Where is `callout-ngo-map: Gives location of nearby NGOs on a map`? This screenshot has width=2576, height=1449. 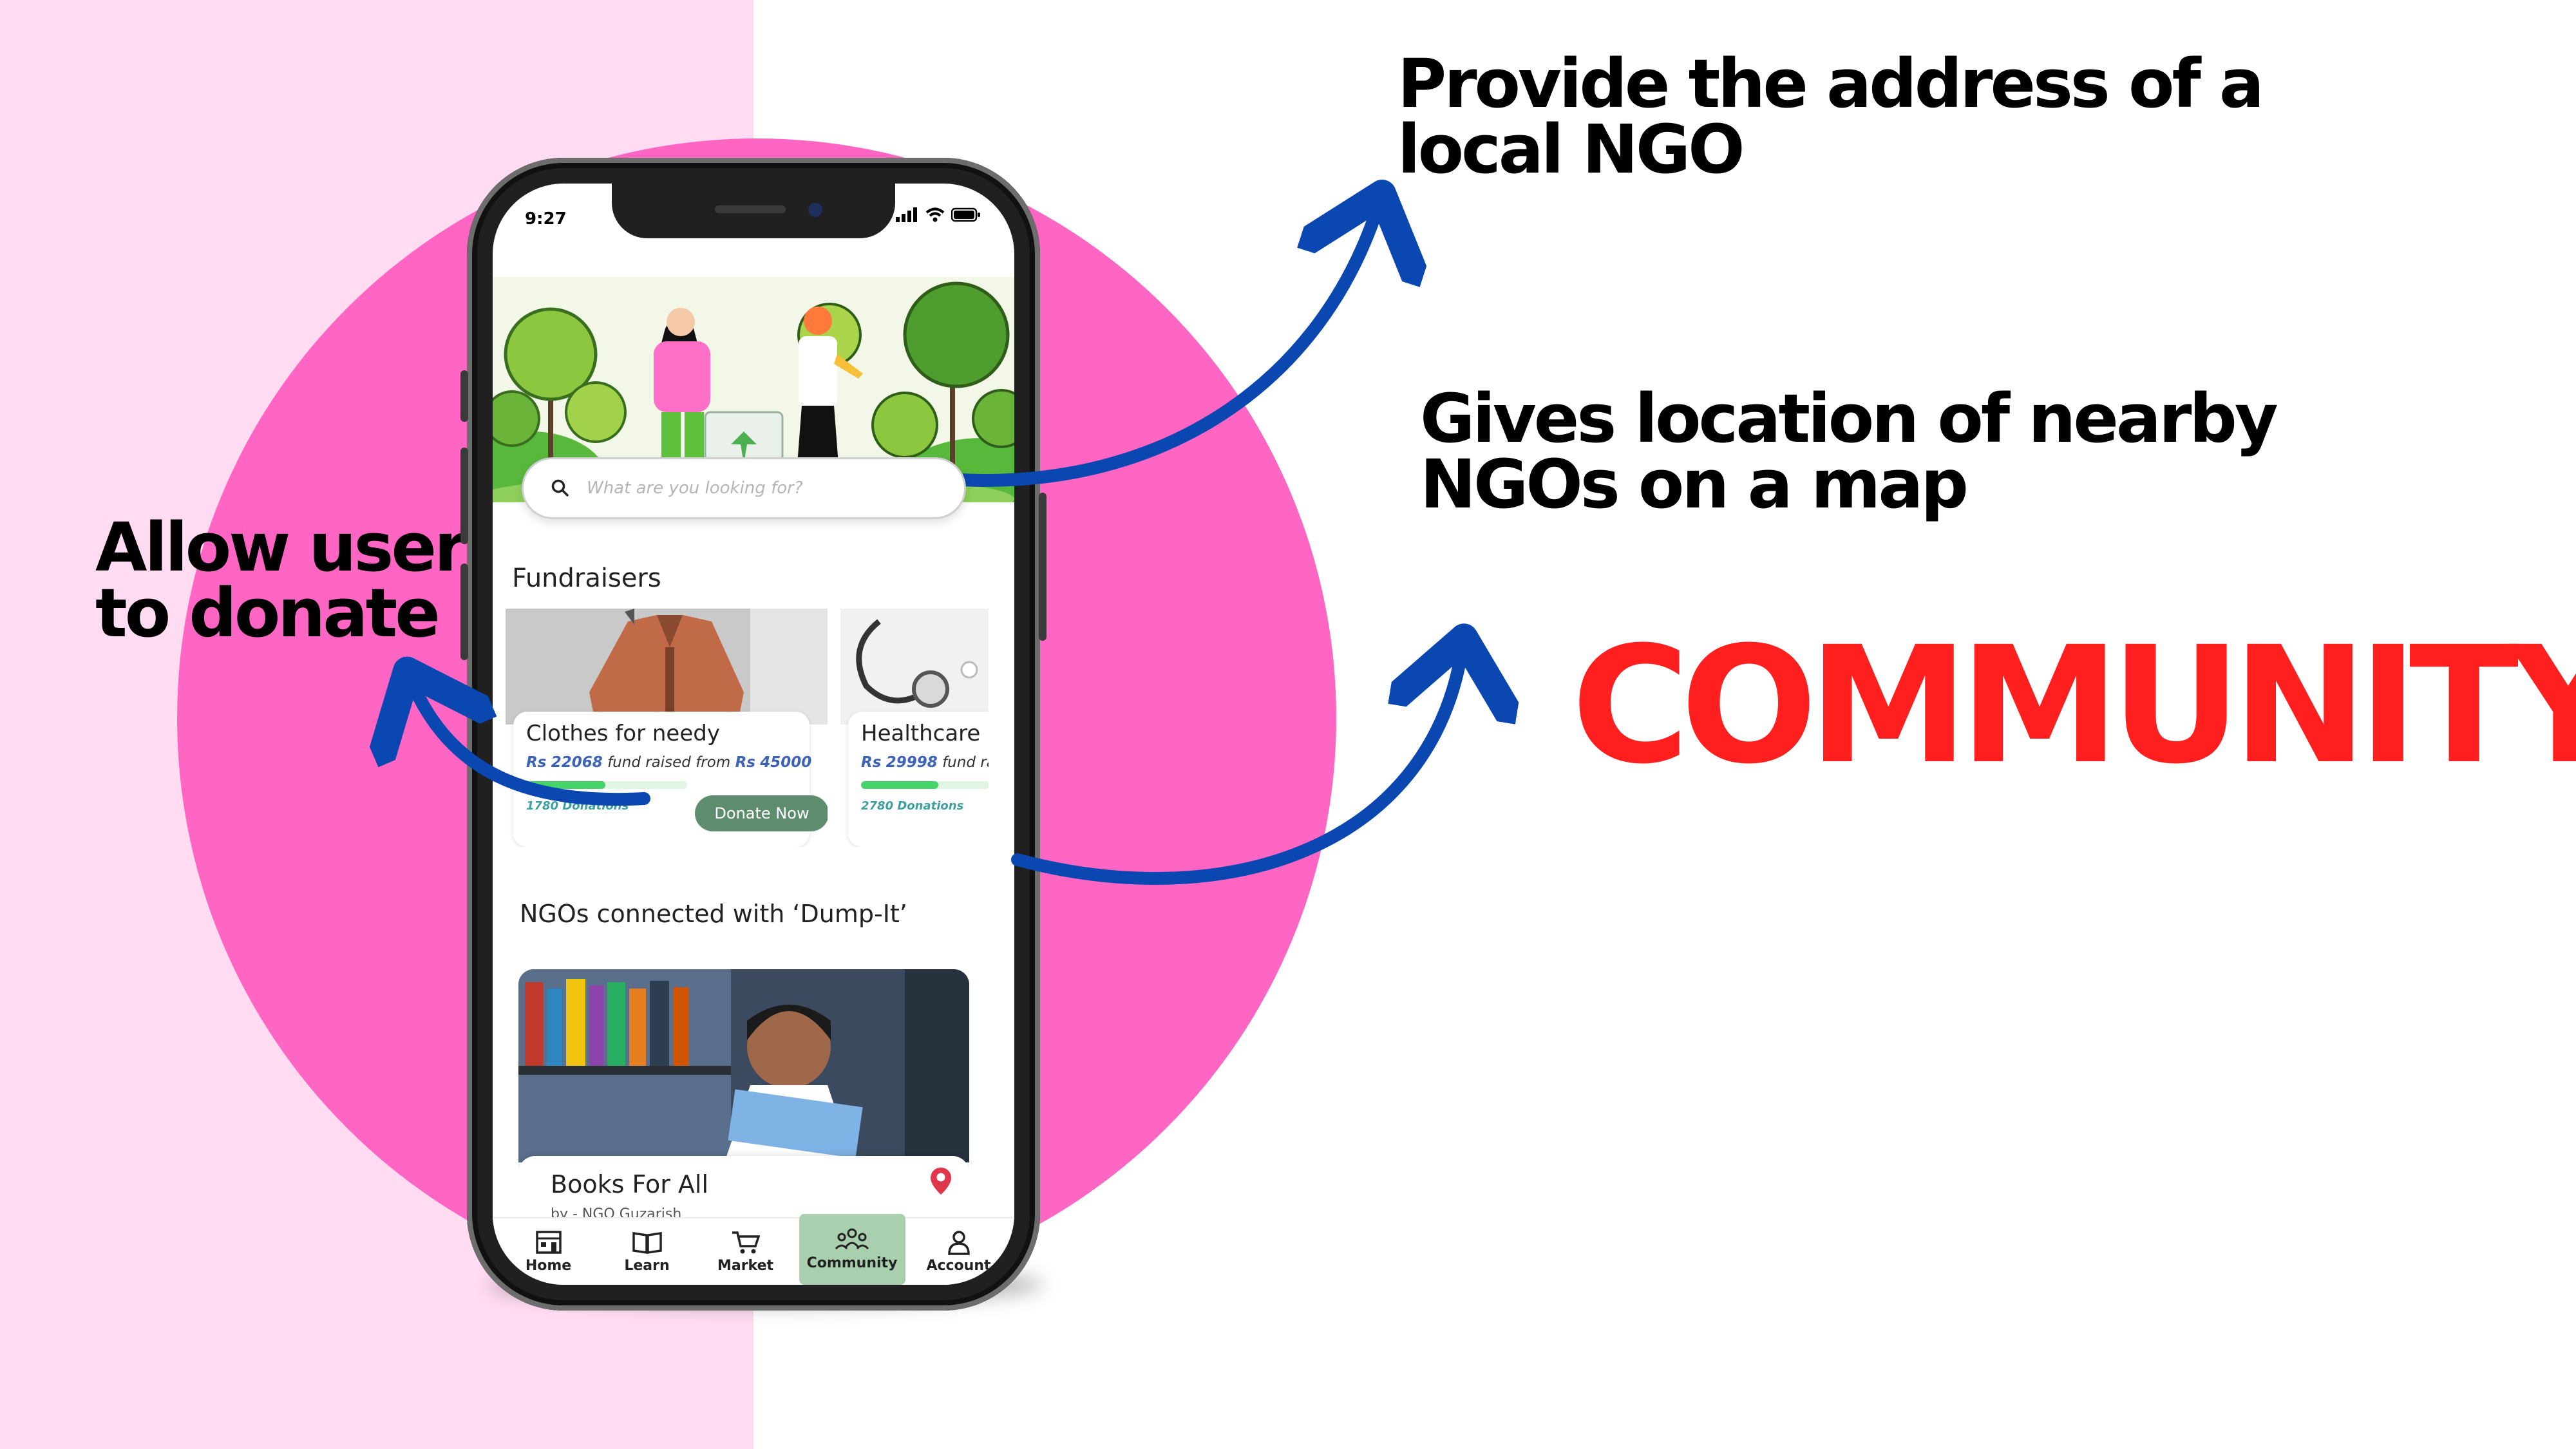
callout-ngo-map: Gives location of nearby NGOs on a map is located at coordinates (1849, 451).